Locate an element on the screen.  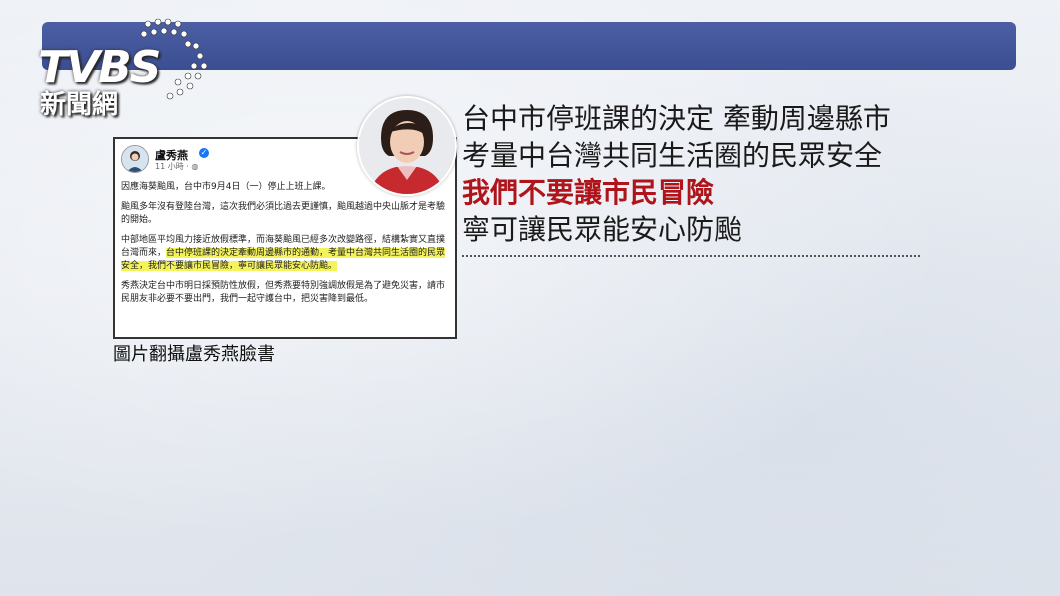
post-paragraph: 颱風多年沒有登陸台灣，這次我們必須比過去更謹慎，颱風越過中央山脈才是考驗的開始。 is located at coordinates (283, 213).